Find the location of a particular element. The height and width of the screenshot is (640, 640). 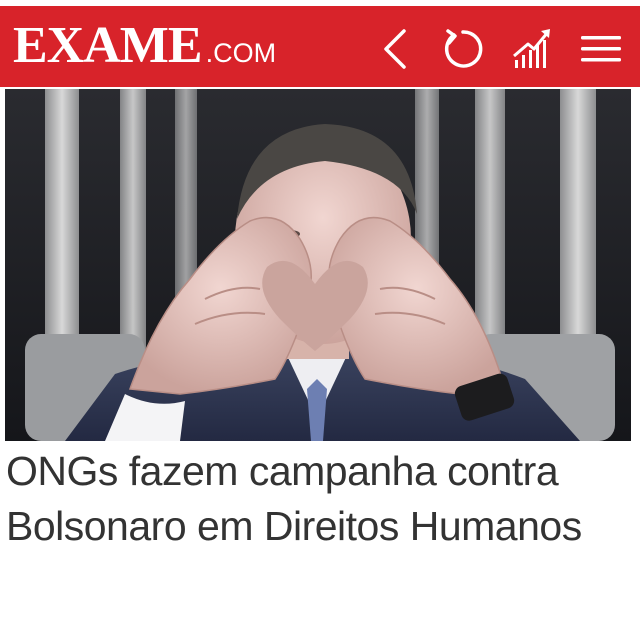

logo-suffix: .COM is located at coordinates (241, 53).